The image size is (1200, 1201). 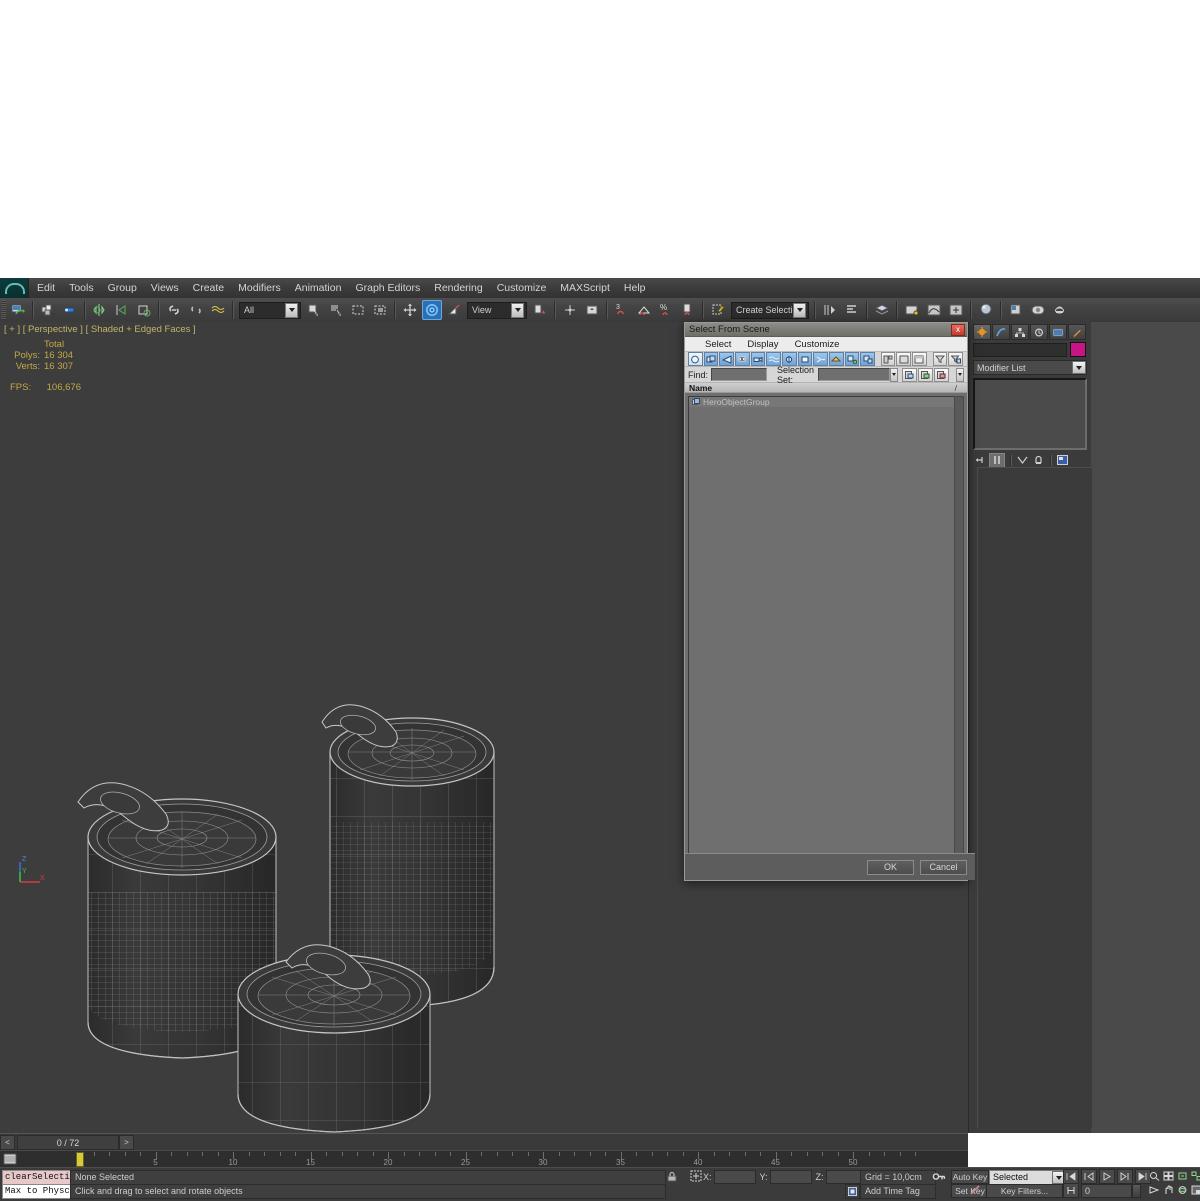 I want to click on coord-field-y: Y:, so click(x=786, y=1177).